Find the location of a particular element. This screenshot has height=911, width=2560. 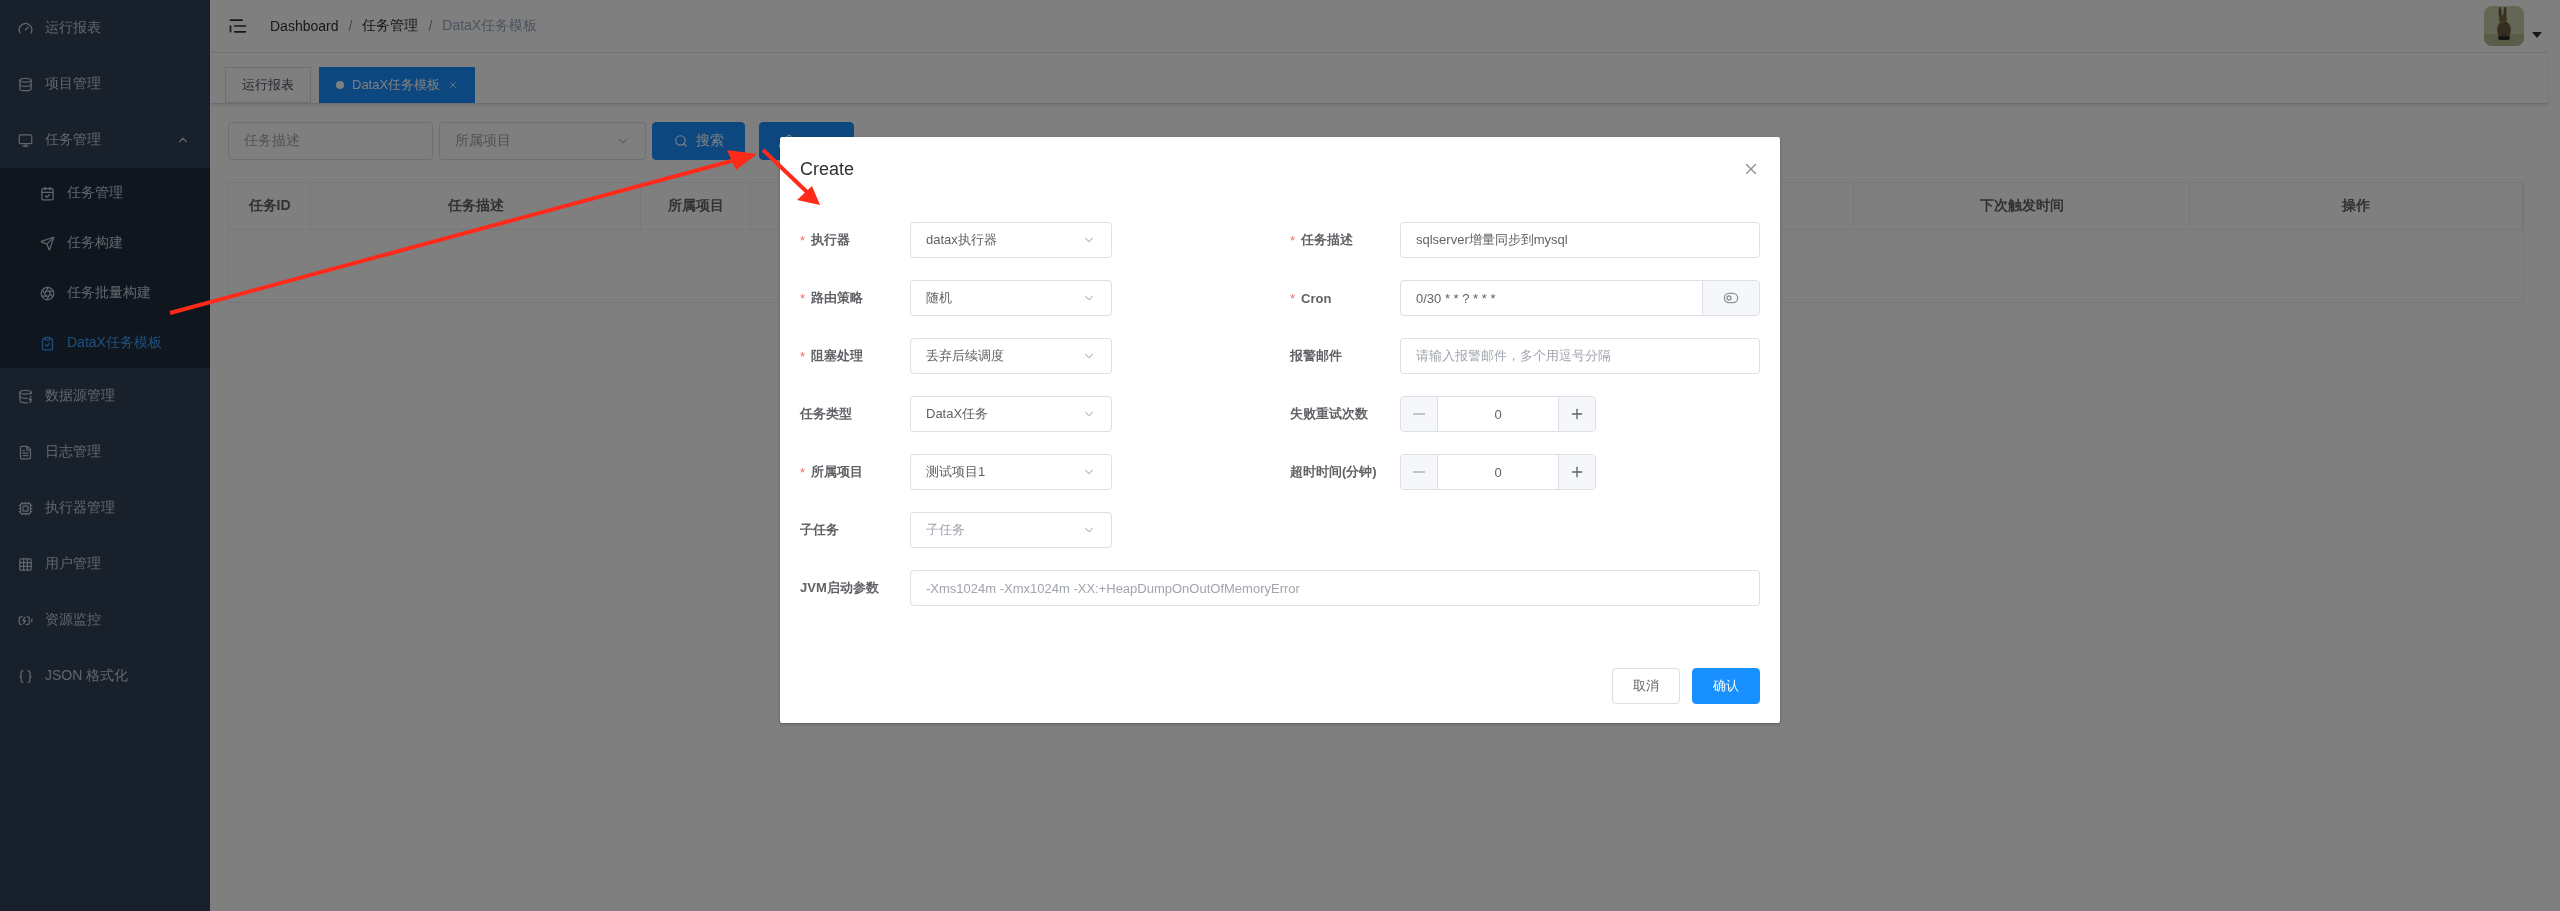

field-label: 失败重试次数 is located at coordinates (1329, 414).